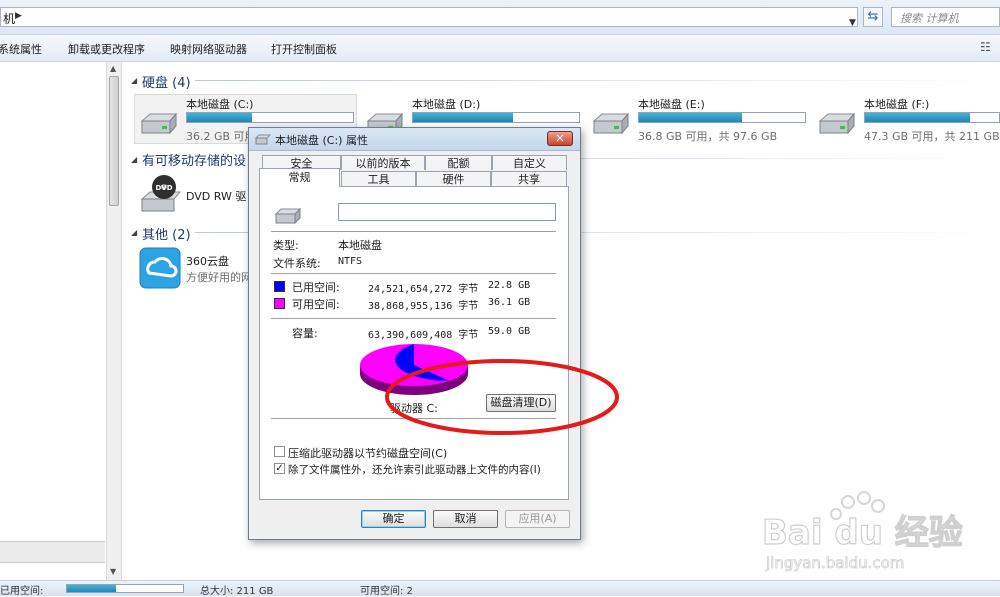  What do you see at coordinates (423, 335) in the screenshot?
I see `capacity-bytes: 63,390,609,408 字节` at bounding box center [423, 335].